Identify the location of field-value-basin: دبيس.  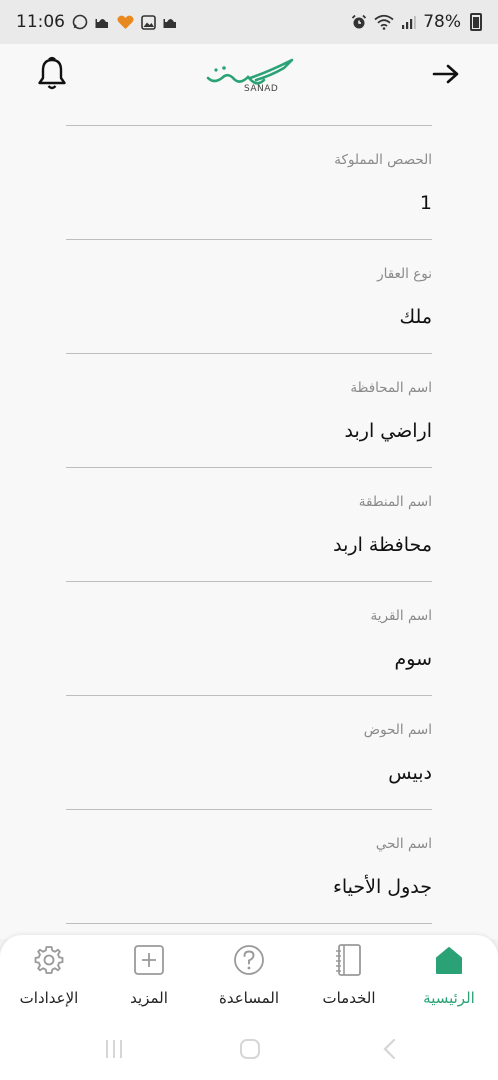
(410, 773).